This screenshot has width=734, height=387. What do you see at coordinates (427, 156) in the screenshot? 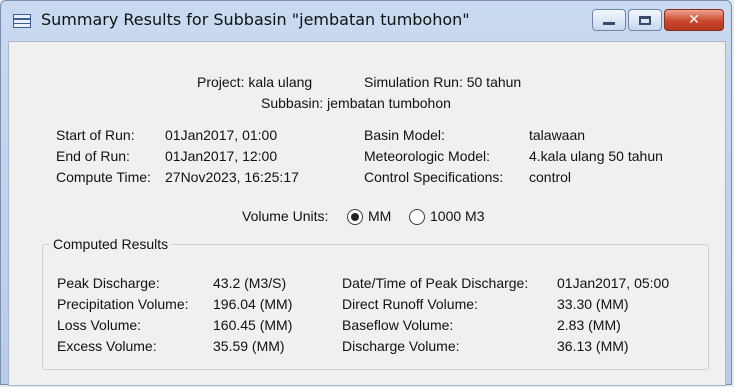
I see `meteorologic-model-label: Meteorologic Model:` at bounding box center [427, 156].